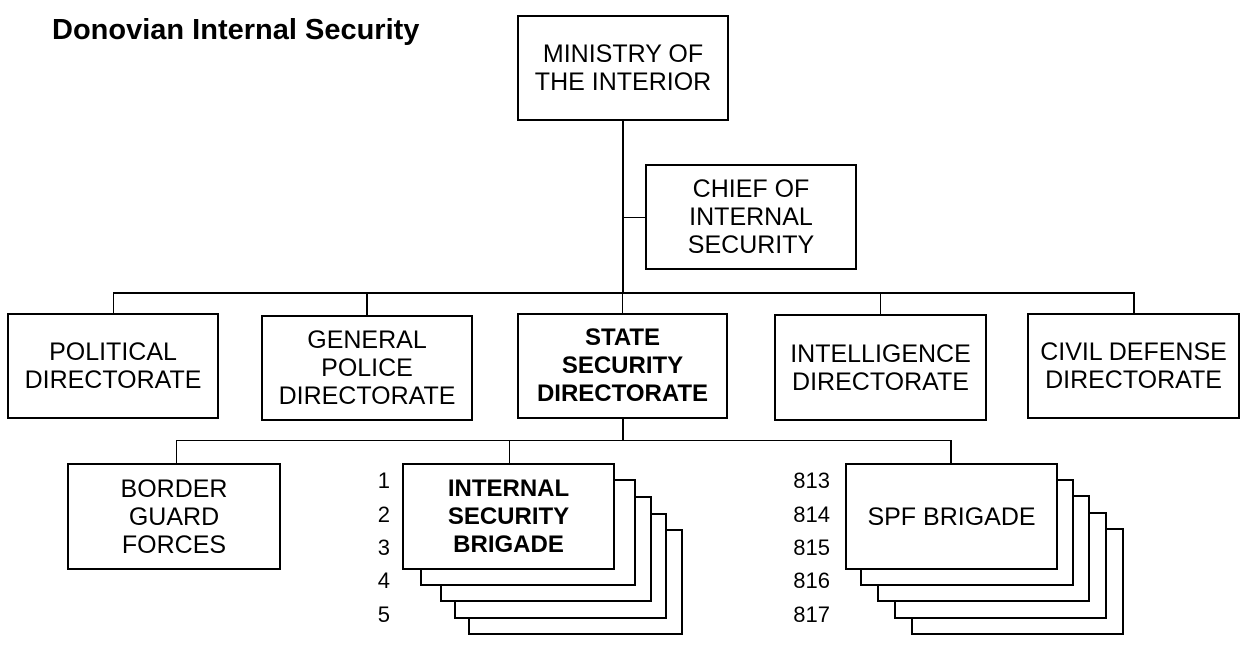 Image resolution: width=1259 pixels, height=645 pixels. What do you see at coordinates (751, 217) in the screenshot?
I see `node-chief-of-internal-security: CHIEF OF INTERNAL SECURITY` at bounding box center [751, 217].